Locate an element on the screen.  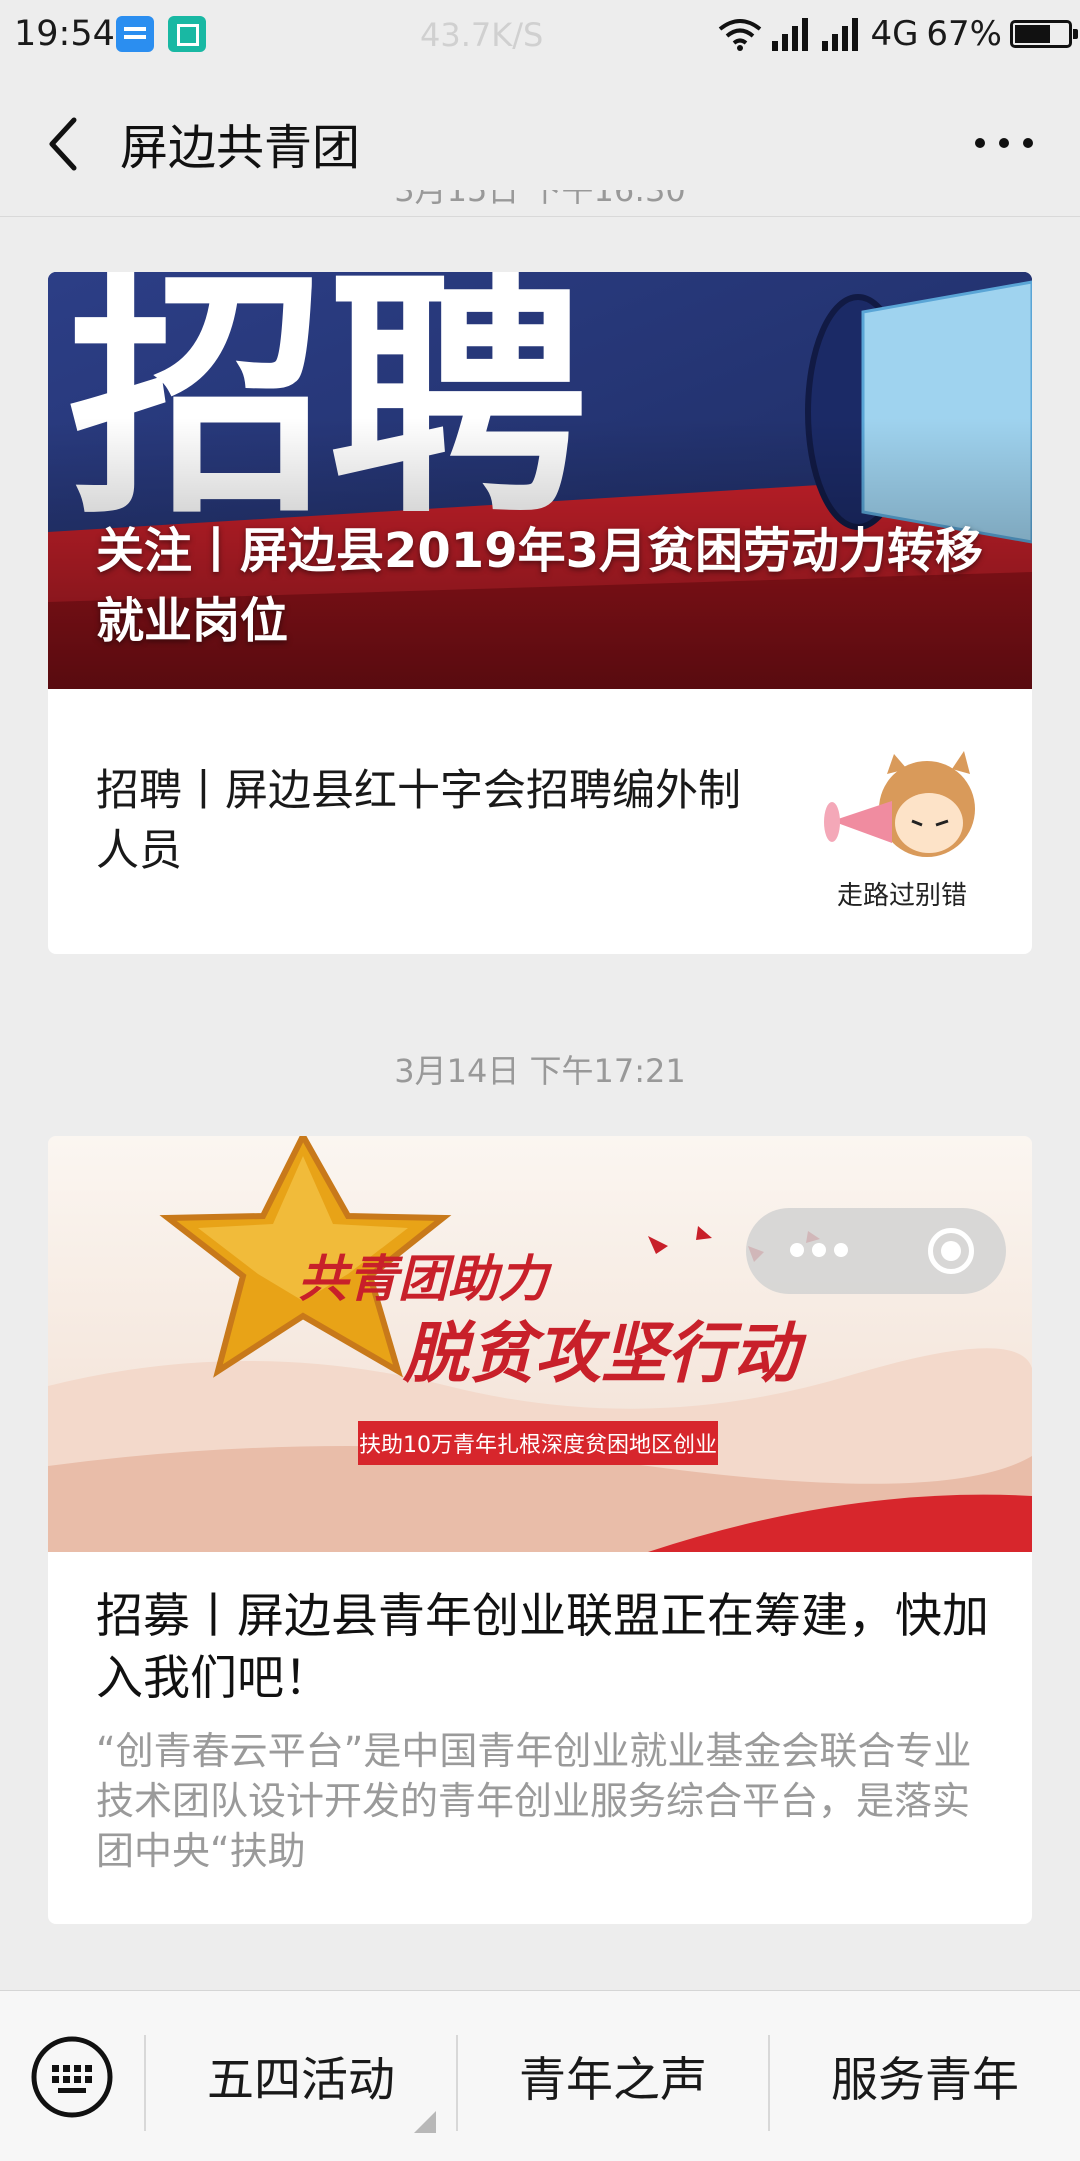
banner-line-3: 扶助10万青年扎根深度贫困地区创业 is located at coordinates (538, 1445).